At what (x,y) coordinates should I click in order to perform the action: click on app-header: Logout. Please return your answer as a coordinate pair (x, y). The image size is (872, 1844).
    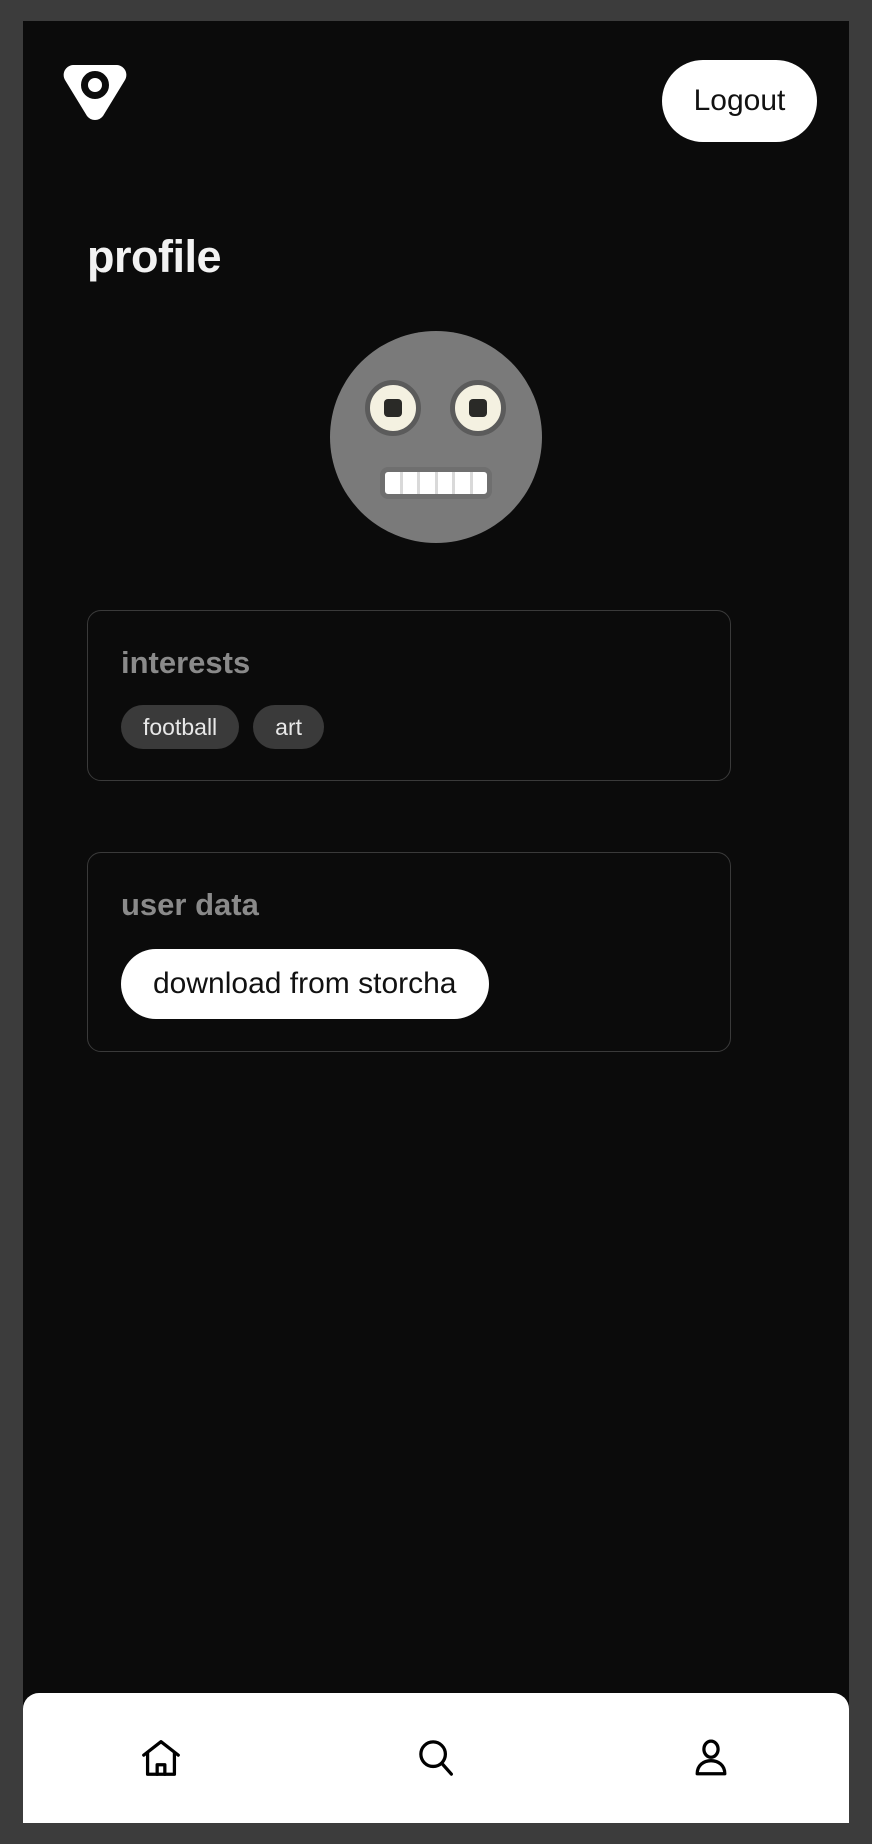
    Looking at the image, I should click on (436, 91).